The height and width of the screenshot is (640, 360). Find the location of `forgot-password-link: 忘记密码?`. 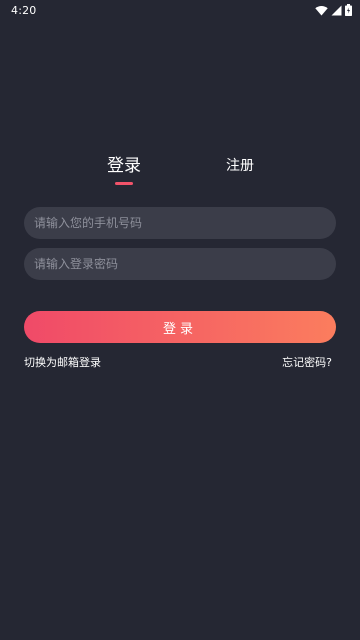

forgot-password-link: 忘记密码? is located at coordinates (307, 363).